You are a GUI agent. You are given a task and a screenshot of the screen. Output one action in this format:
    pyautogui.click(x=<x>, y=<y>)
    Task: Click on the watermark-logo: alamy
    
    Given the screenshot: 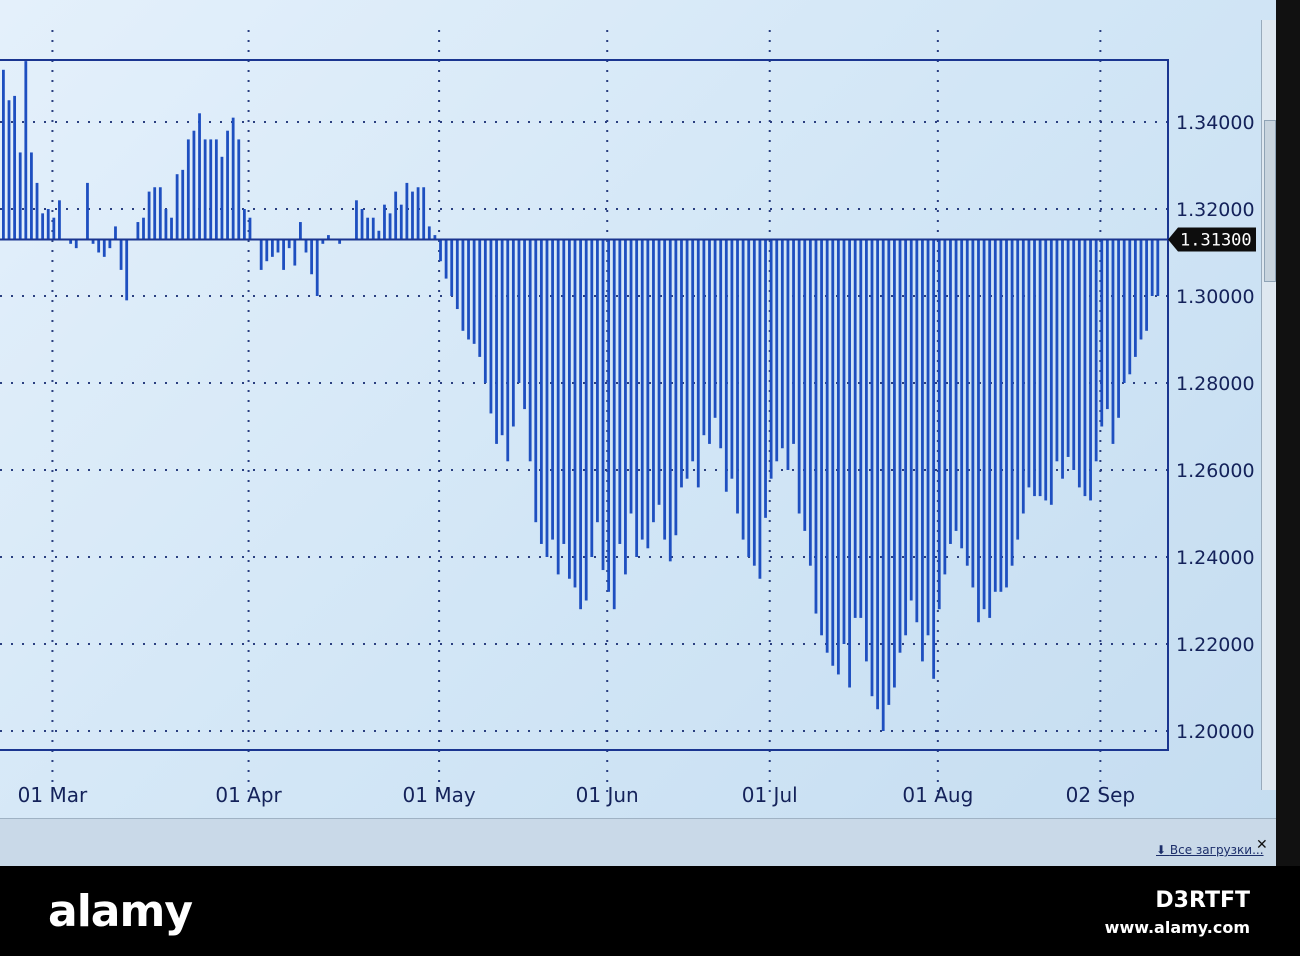 What is the action you would take?
    pyautogui.click(x=120, y=911)
    